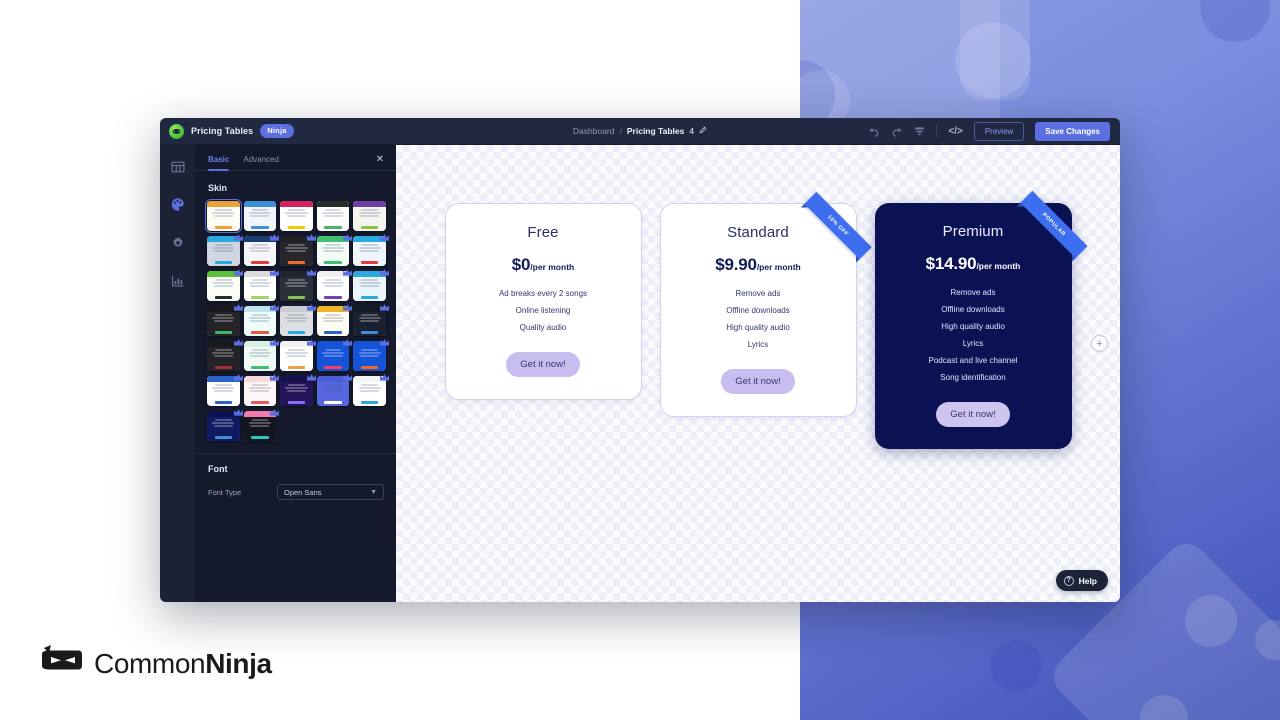 The width and height of the screenshot is (1280, 720). What do you see at coordinates (373, 492) in the screenshot?
I see `chevron-down-icon: ▼` at bounding box center [373, 492].